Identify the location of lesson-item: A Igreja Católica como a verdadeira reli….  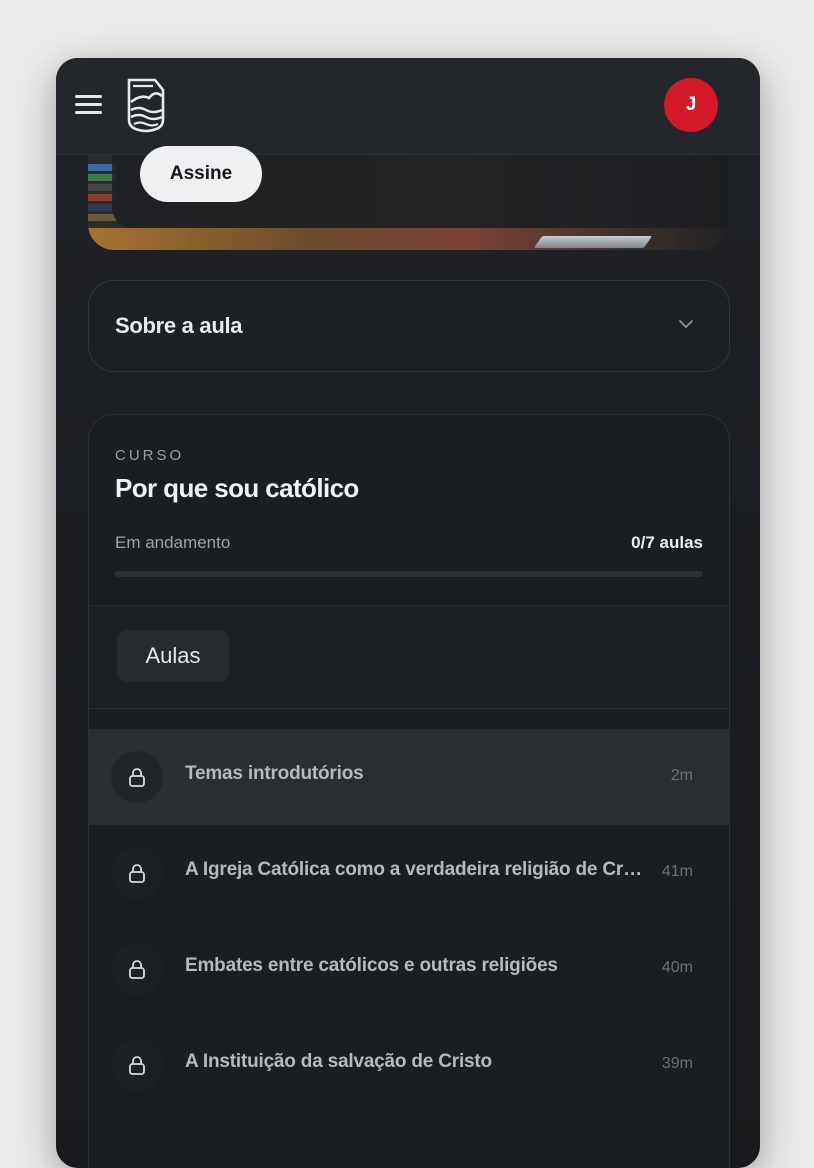
(409, 873).